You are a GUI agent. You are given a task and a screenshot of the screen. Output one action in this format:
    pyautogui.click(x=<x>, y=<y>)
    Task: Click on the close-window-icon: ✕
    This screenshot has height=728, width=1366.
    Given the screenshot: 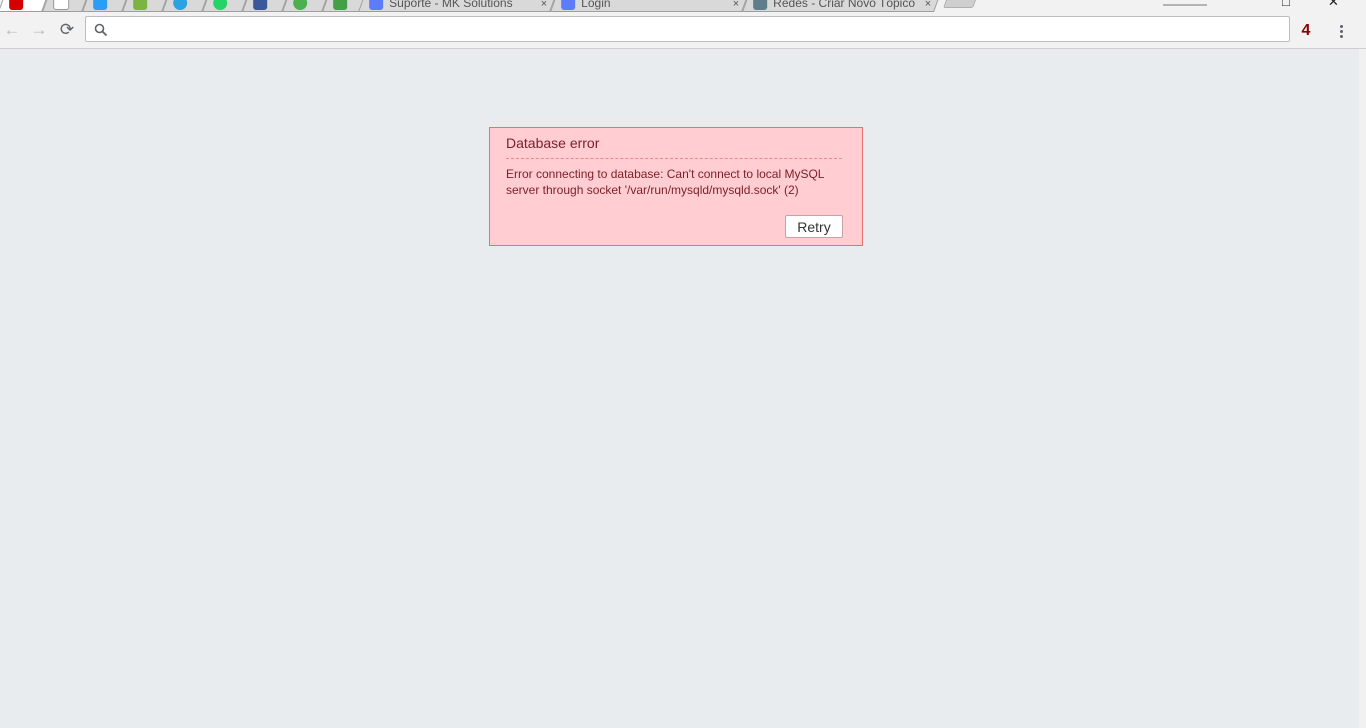 What is the action you would take?
    pyautogui.click(x=1333, y=5)
    